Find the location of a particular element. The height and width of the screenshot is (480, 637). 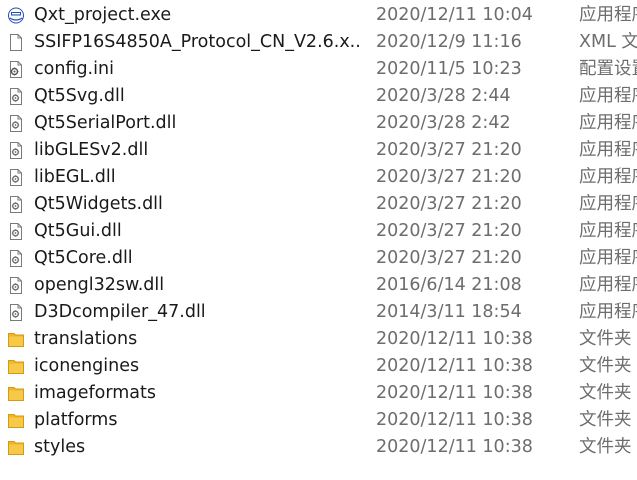

file-row: iconengines 2020/12/11 10:38 文件夹 is located at coordinates (318, 366).